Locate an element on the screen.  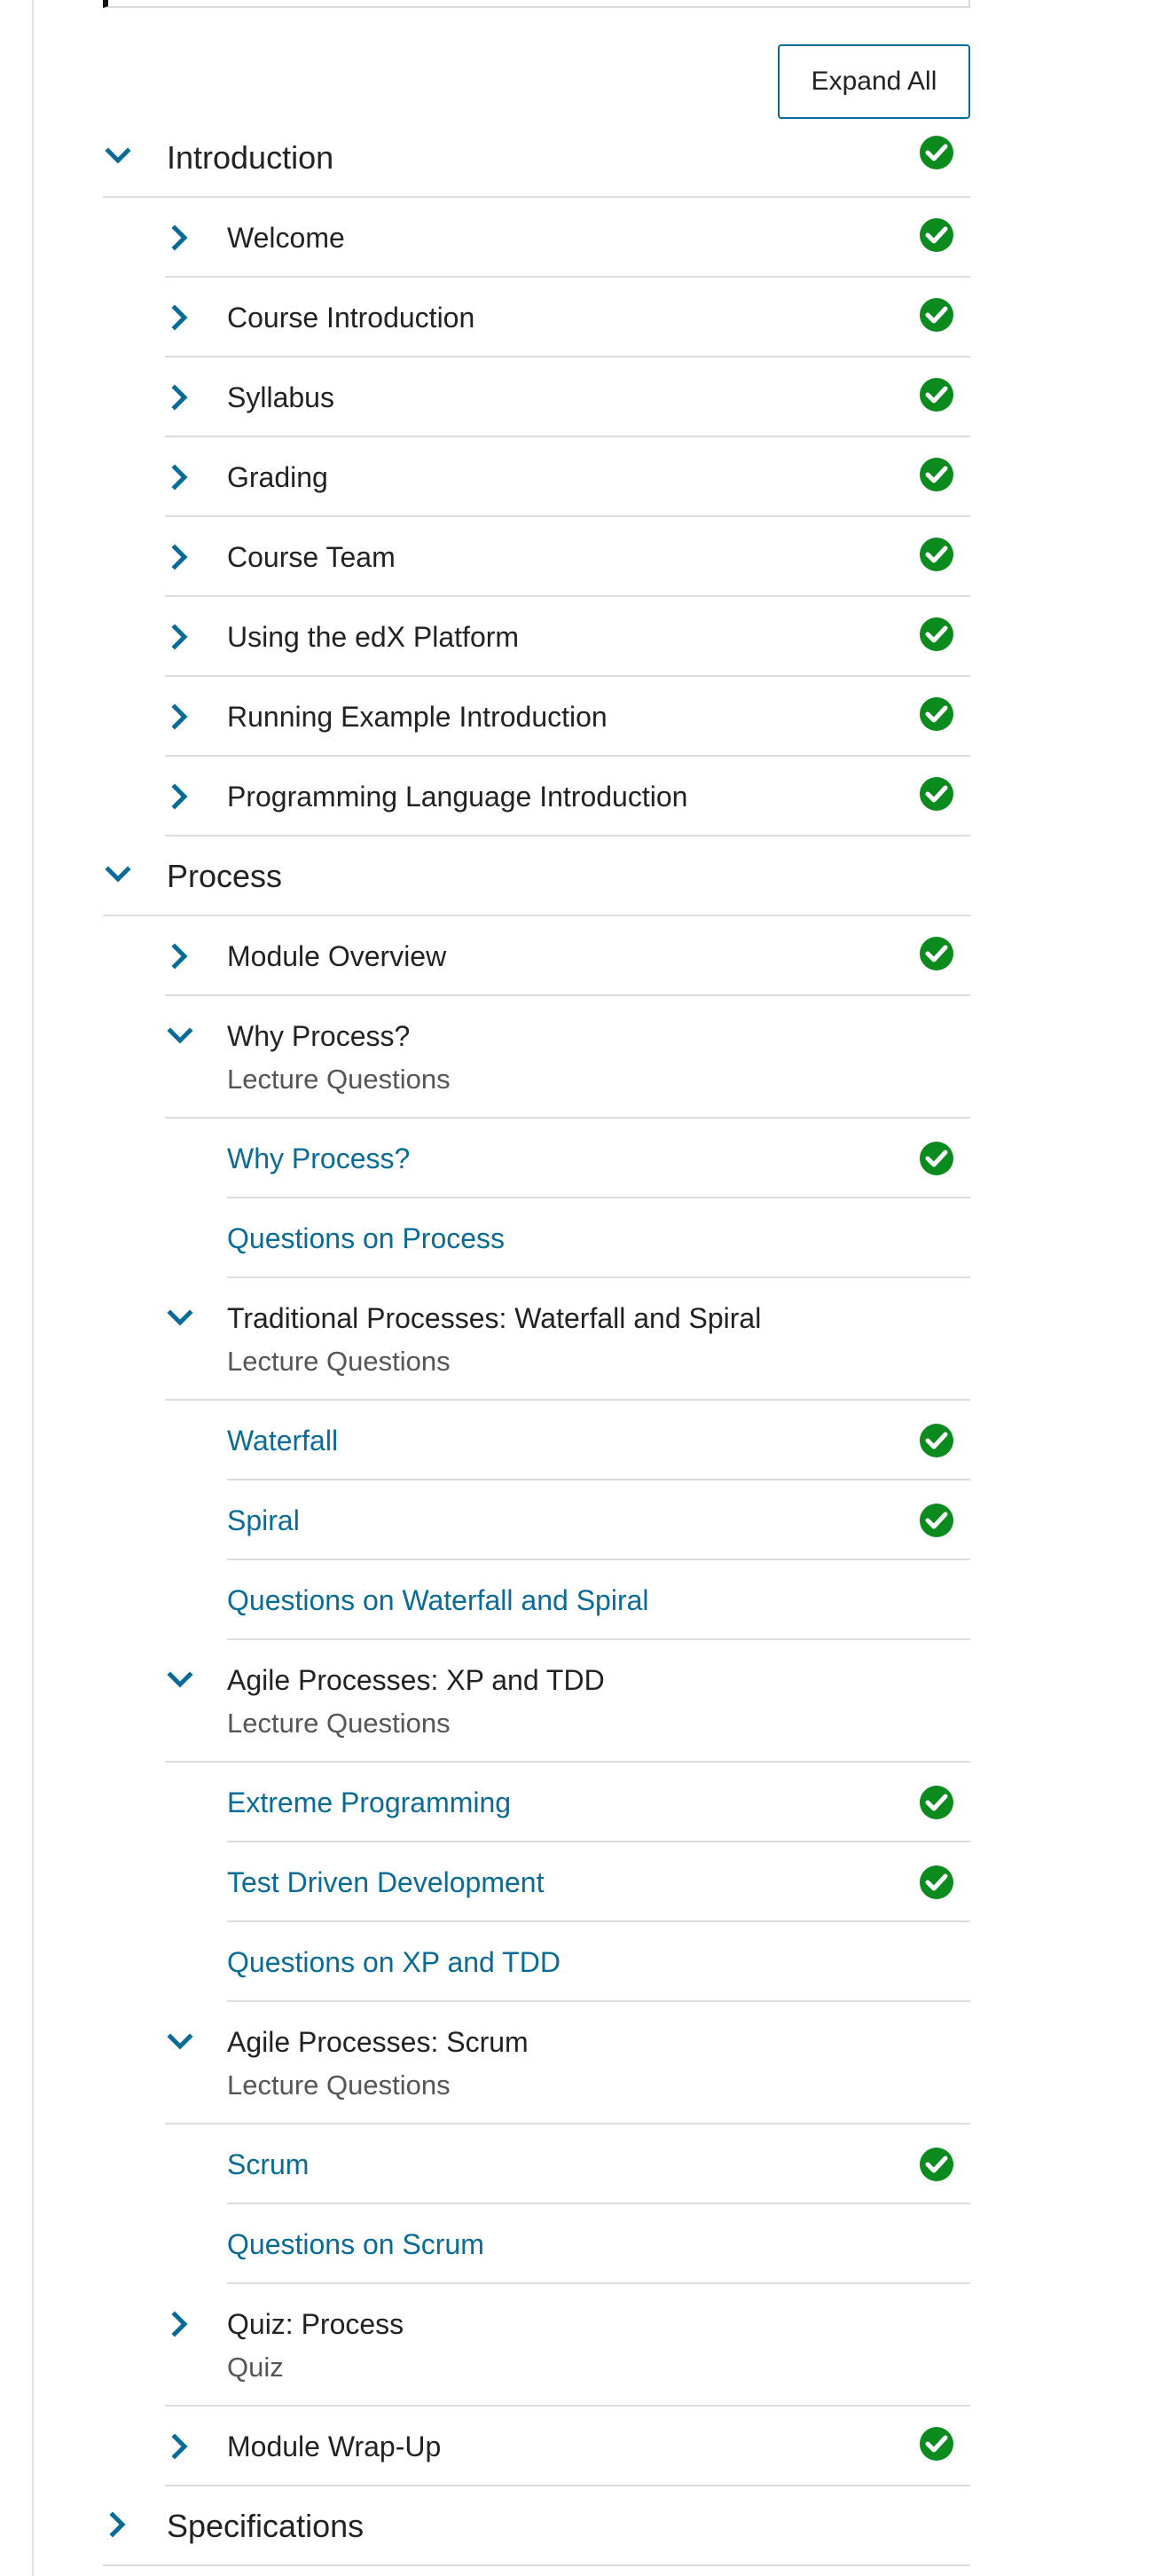
subsection-header: Course Introduction is located at coordinates (567, 317).